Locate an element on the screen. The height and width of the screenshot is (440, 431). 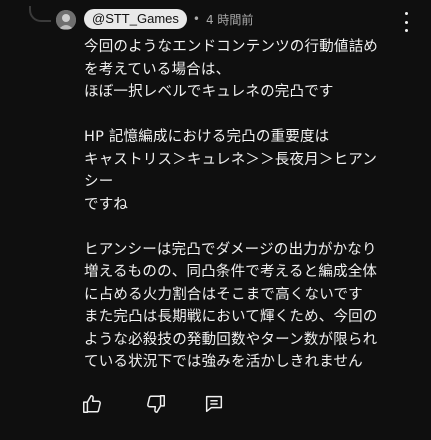
comment-actions is located at coordinates (153, 404).